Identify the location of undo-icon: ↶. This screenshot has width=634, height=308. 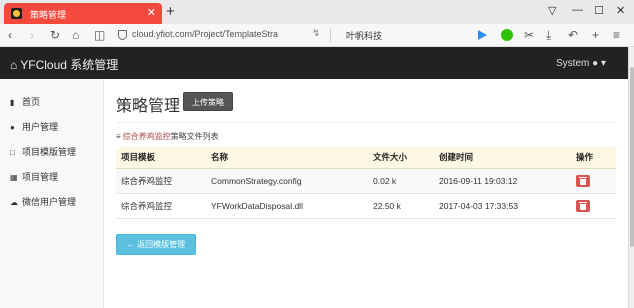
(573, 35).